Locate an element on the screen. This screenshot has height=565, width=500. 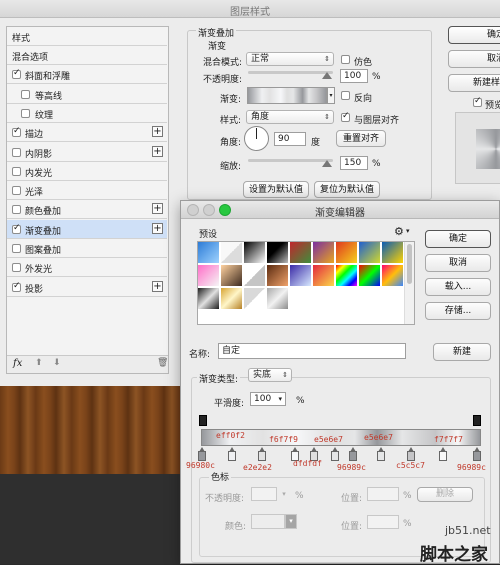
presets-scrollbar-thumb is located at coordinates (409, 264).